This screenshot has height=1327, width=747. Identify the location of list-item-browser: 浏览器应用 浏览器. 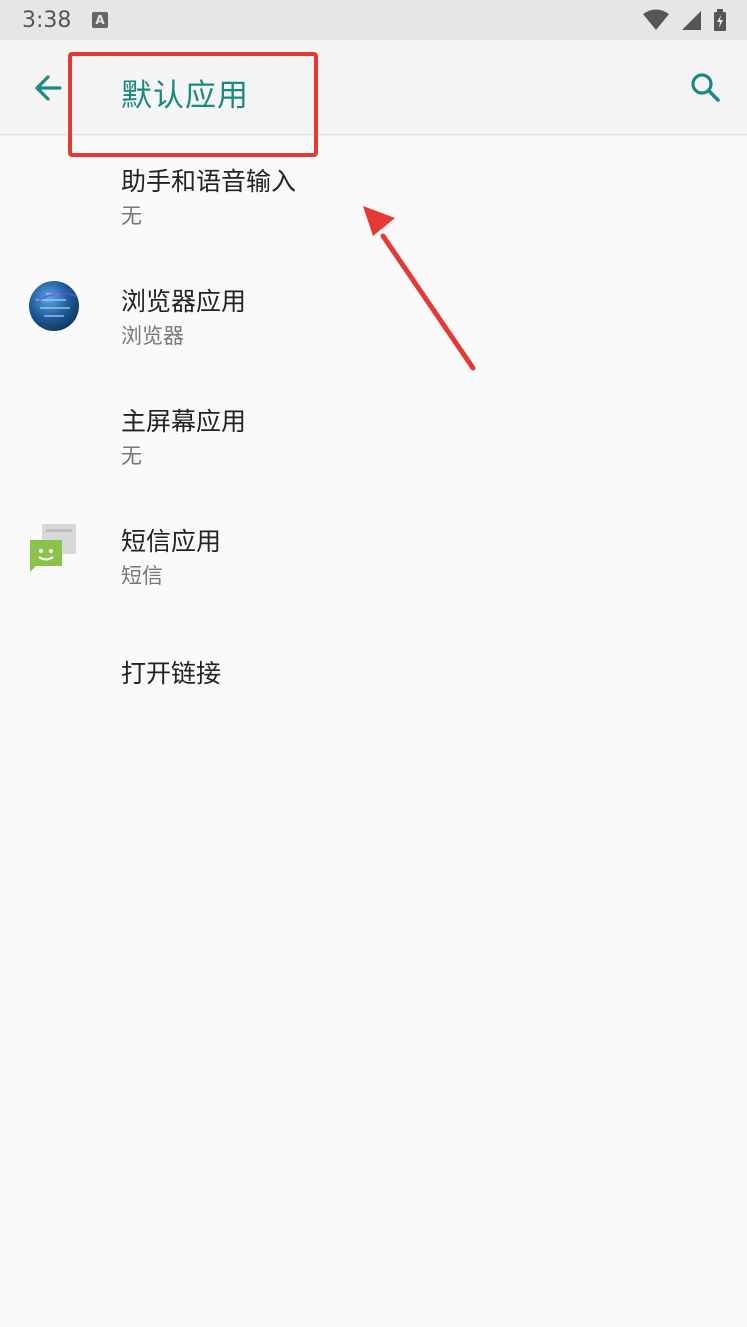
(373, 314).